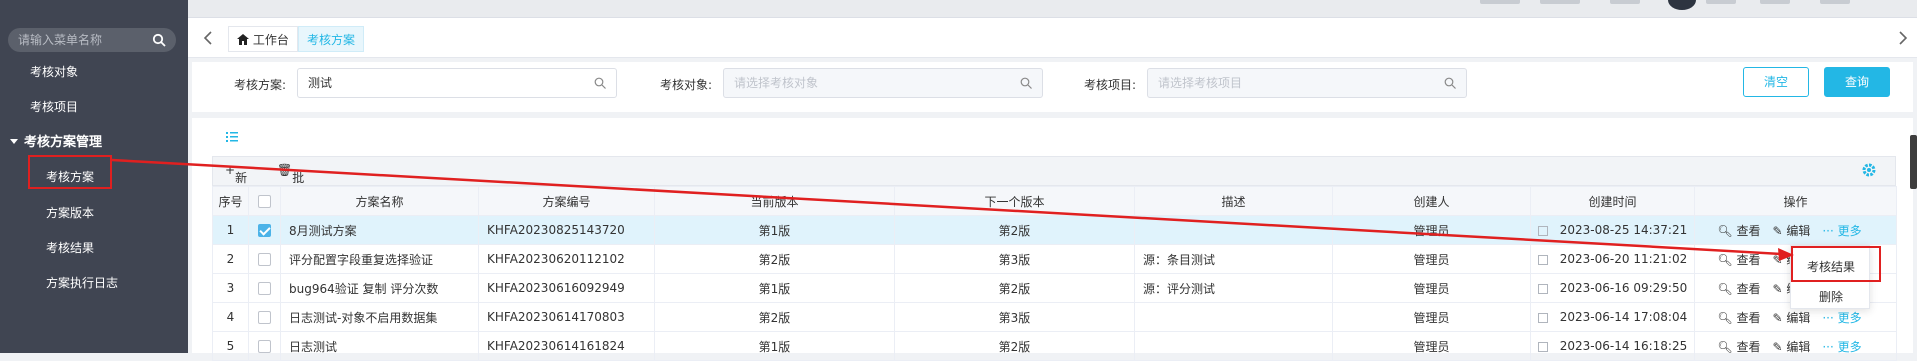 Image resolution: width=1917 pixels, height=361 pixels. What do you see at coordinates (82, 282) in the screenshot?
I see `sidebar-item-execution-log: 方案执行日志` at bounding box center [82, 282].